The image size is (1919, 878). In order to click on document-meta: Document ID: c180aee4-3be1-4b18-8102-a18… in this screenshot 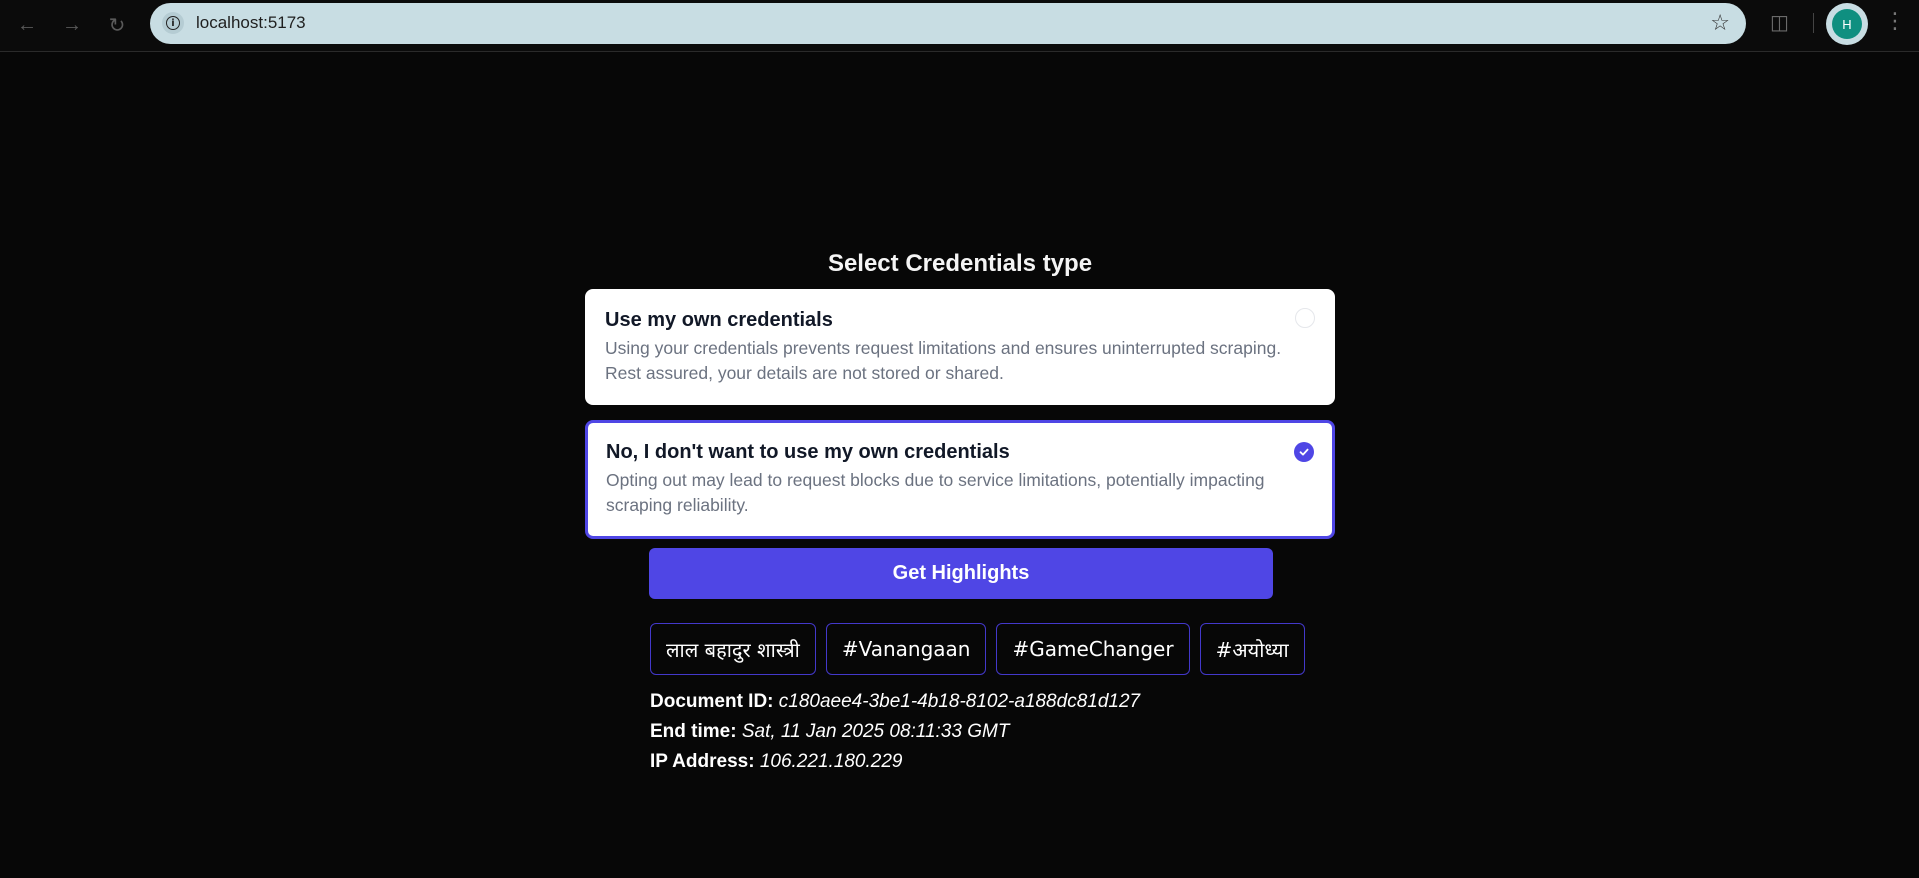, I will do `click(895, 732)`.